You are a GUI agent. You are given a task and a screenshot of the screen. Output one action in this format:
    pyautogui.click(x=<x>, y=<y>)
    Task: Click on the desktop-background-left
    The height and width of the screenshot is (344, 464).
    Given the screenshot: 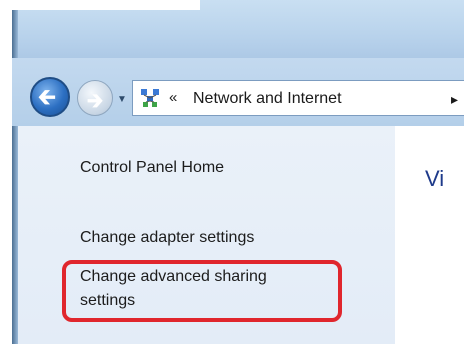 What is the action you would take?
    pyautogui.click(x=6, y=82)
    